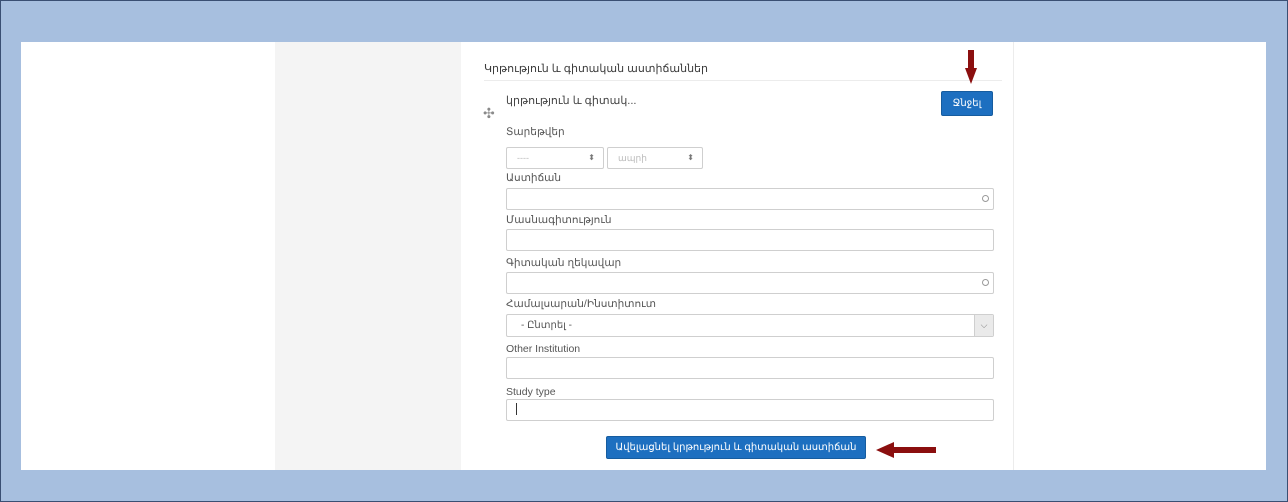  Describe the element at coordinates (655, 158) in the screenshot. I see `month-select: ապրի ⬍` at that location.